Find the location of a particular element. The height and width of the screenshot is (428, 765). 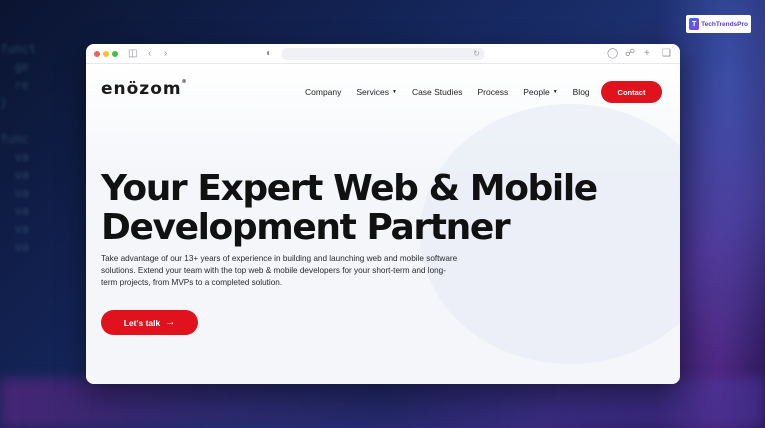

browser-toolbar: ◫ ‹ › ◐ ↻ ◯ ☍ + ❏ is located at coordinates (383, 54).